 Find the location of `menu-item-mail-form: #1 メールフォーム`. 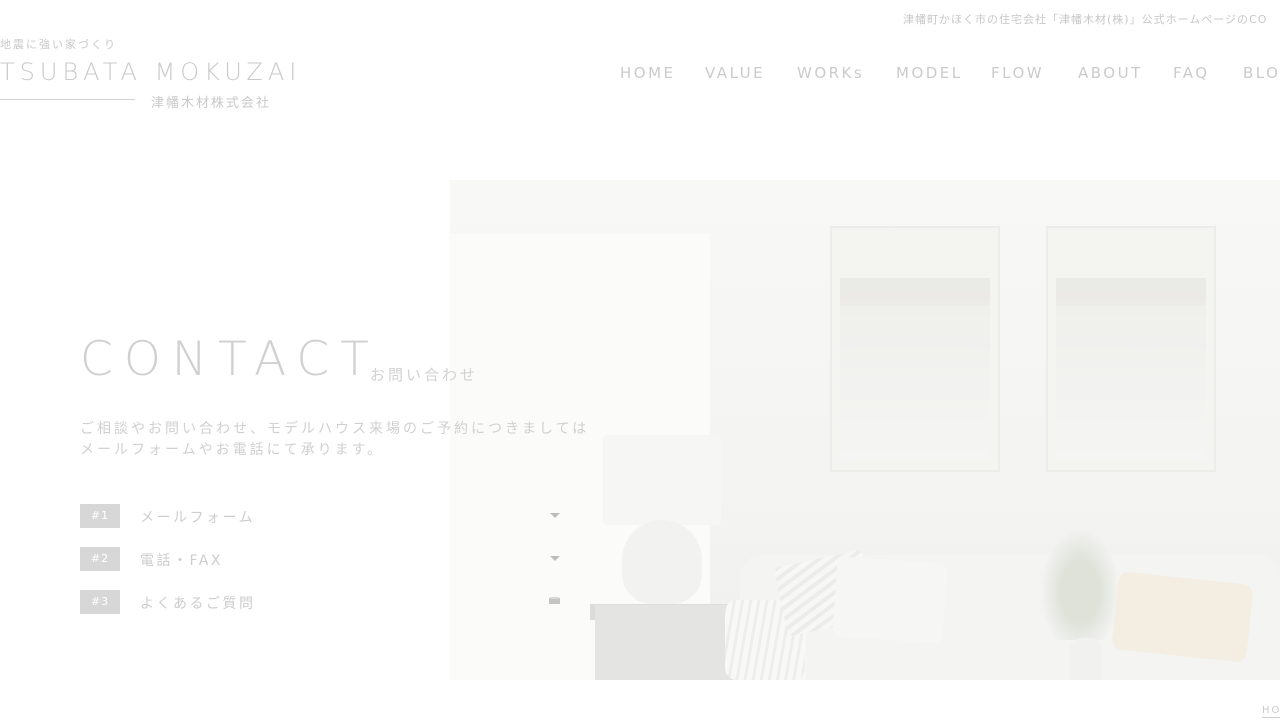

menu-item-mail-form: #1 メールフォーム is located at coordinates (320, 516).